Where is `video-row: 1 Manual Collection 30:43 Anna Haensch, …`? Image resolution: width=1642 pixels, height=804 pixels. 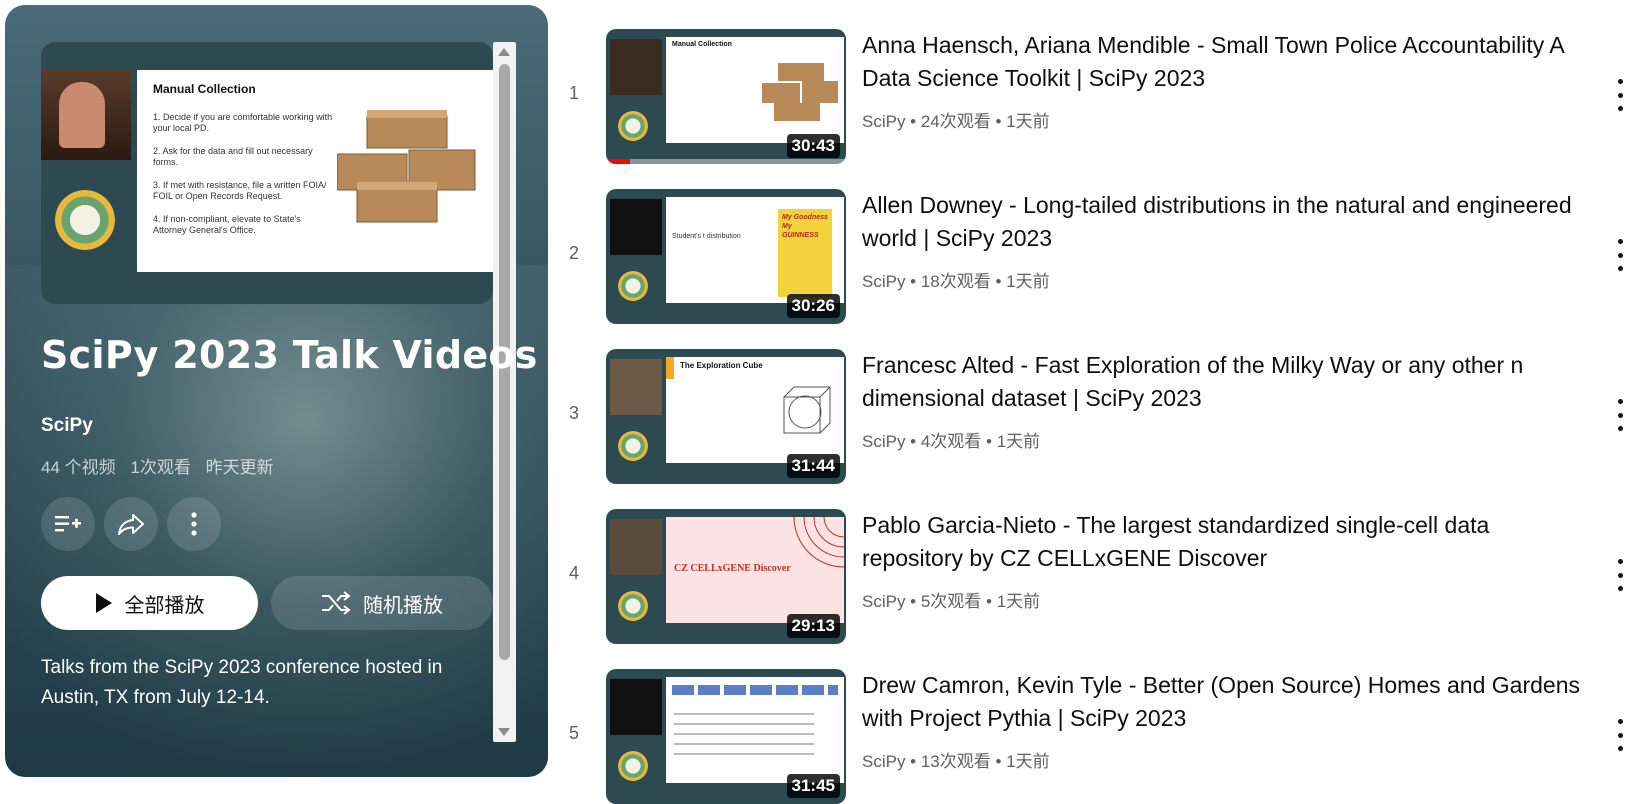
video-row: 1 Manual Collection 30:43 Anna Haensch, … is located at coordinates (1101, 96).